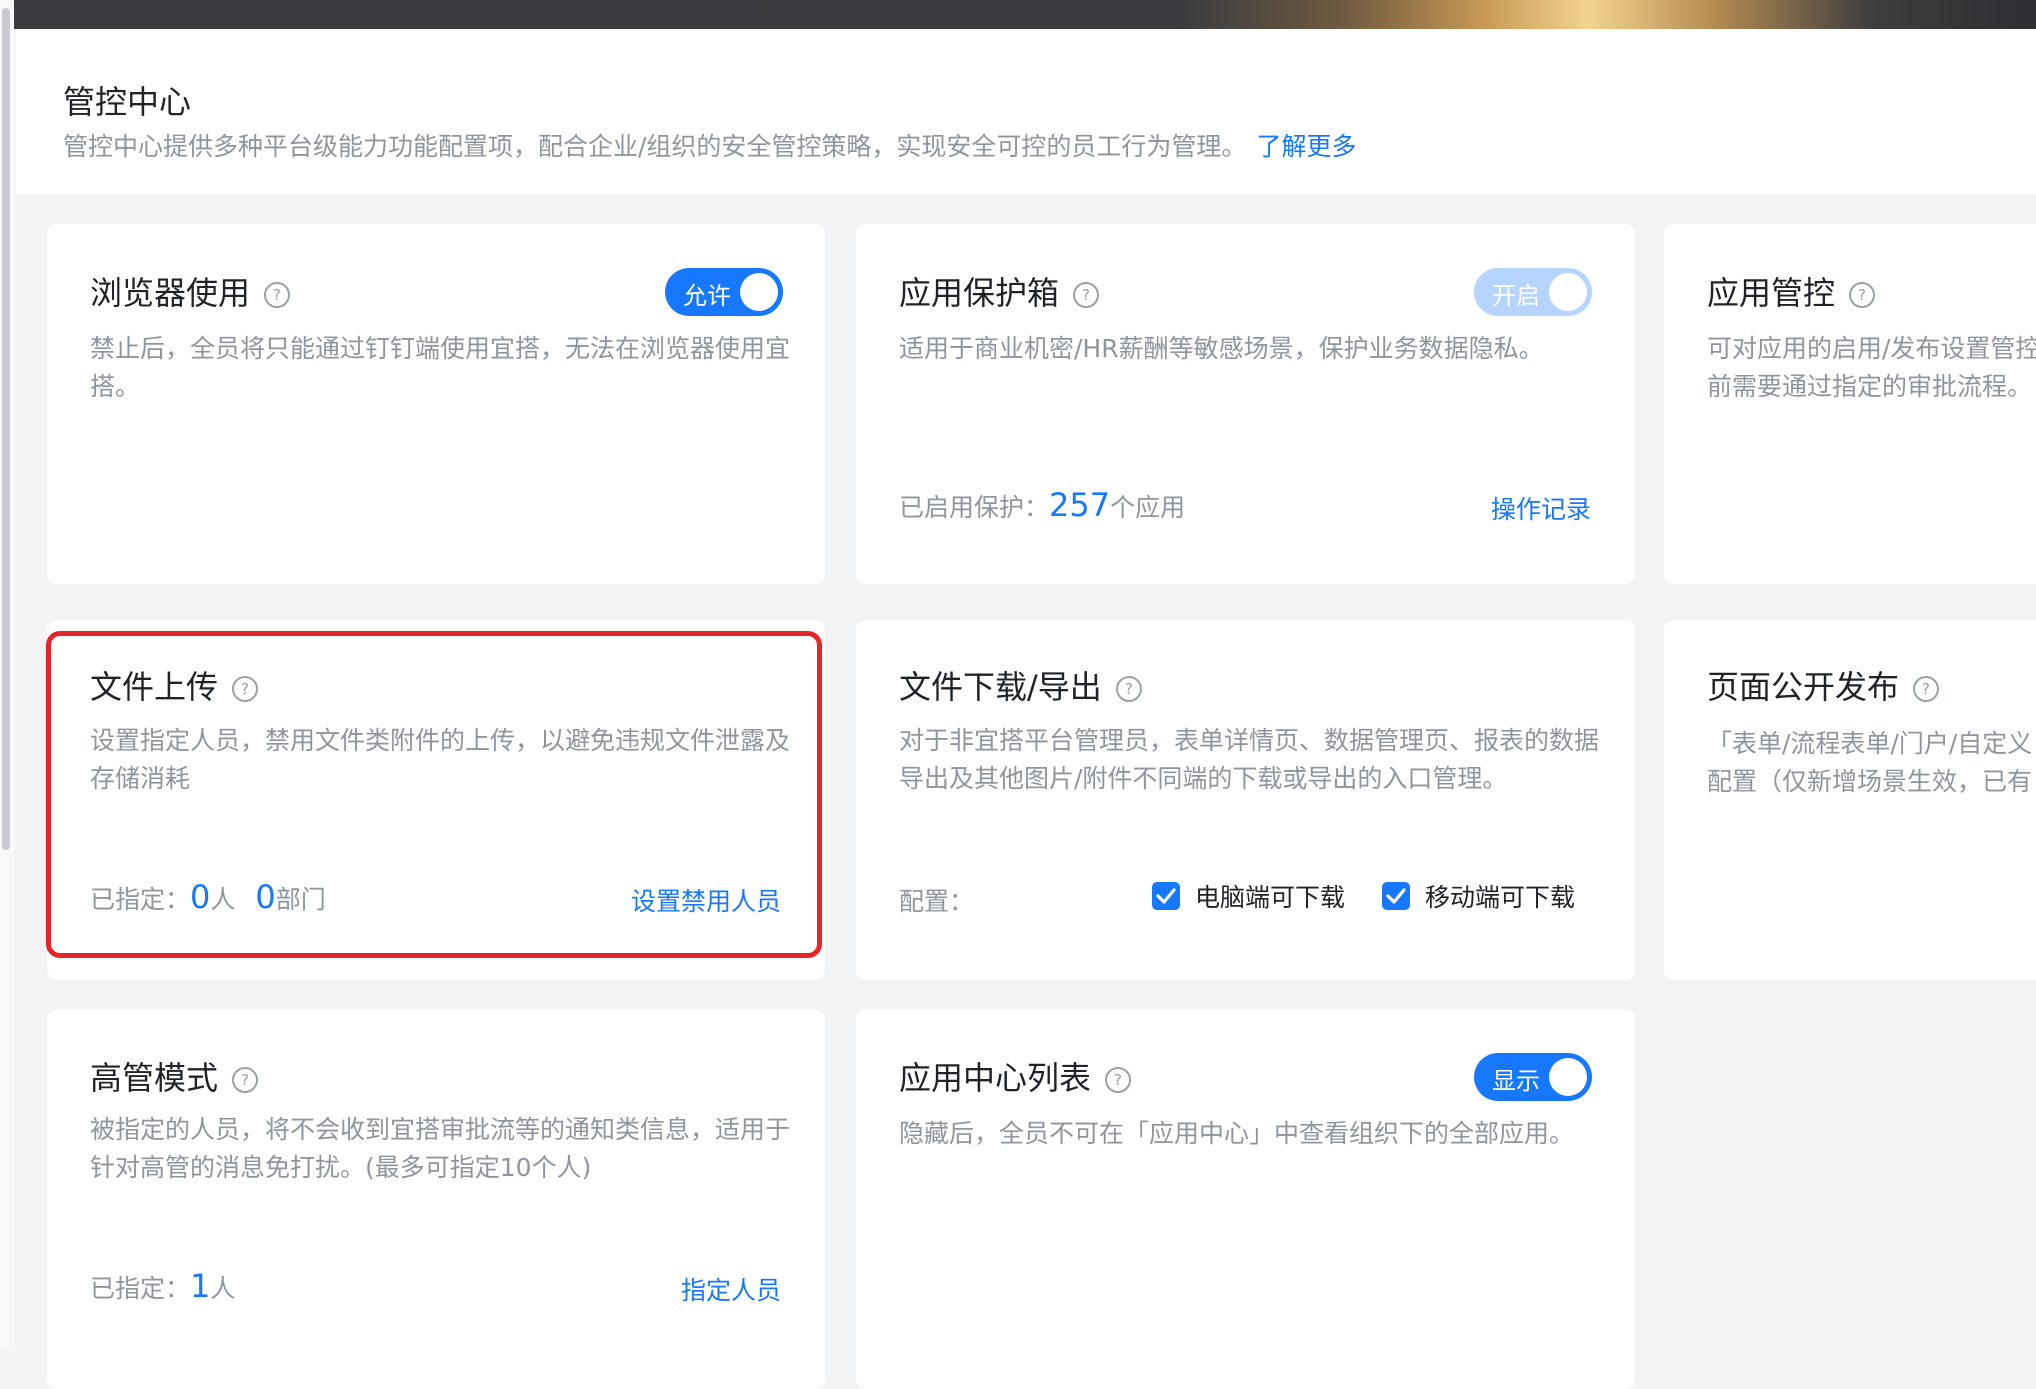 The image size is (2036, 1389). I want to click on assigned-summary: 已指定：0人 0部门, so click(208, 897).